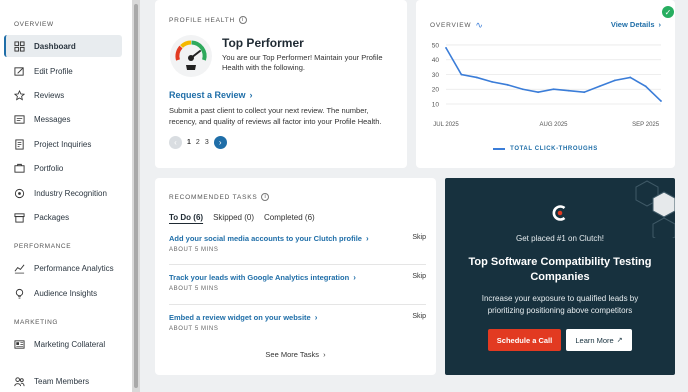 The image size is (688, 392). I want to click on sidebar-item-team-members: Team Members, so click(63, 381).